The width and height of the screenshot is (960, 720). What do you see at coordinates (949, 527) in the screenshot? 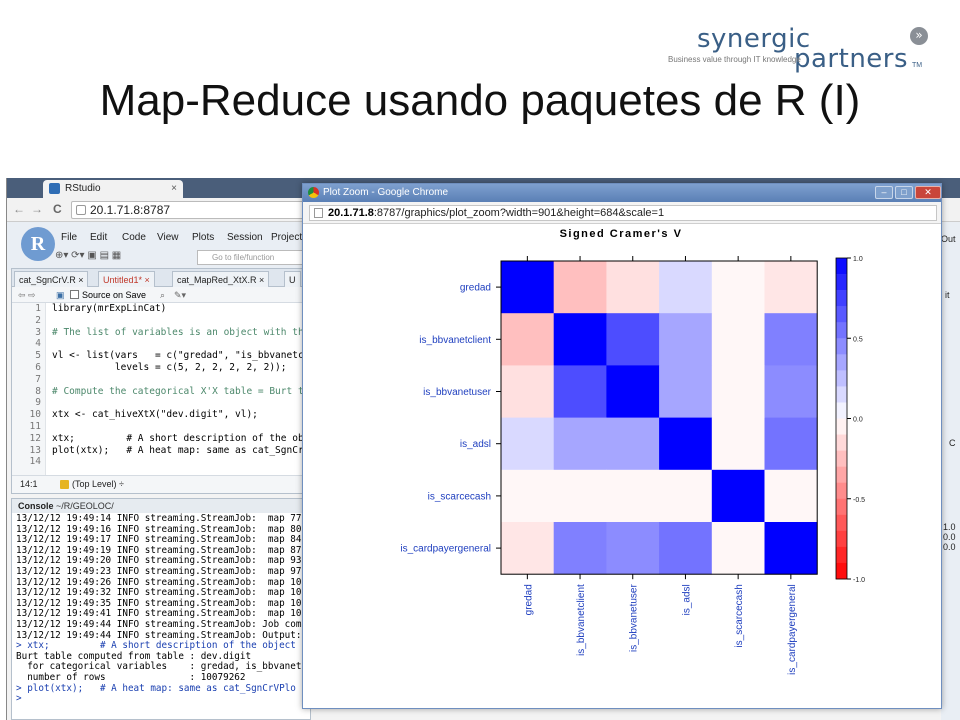
I see `right-panel-val-1: 1.0` at bounding box center [949, 527].